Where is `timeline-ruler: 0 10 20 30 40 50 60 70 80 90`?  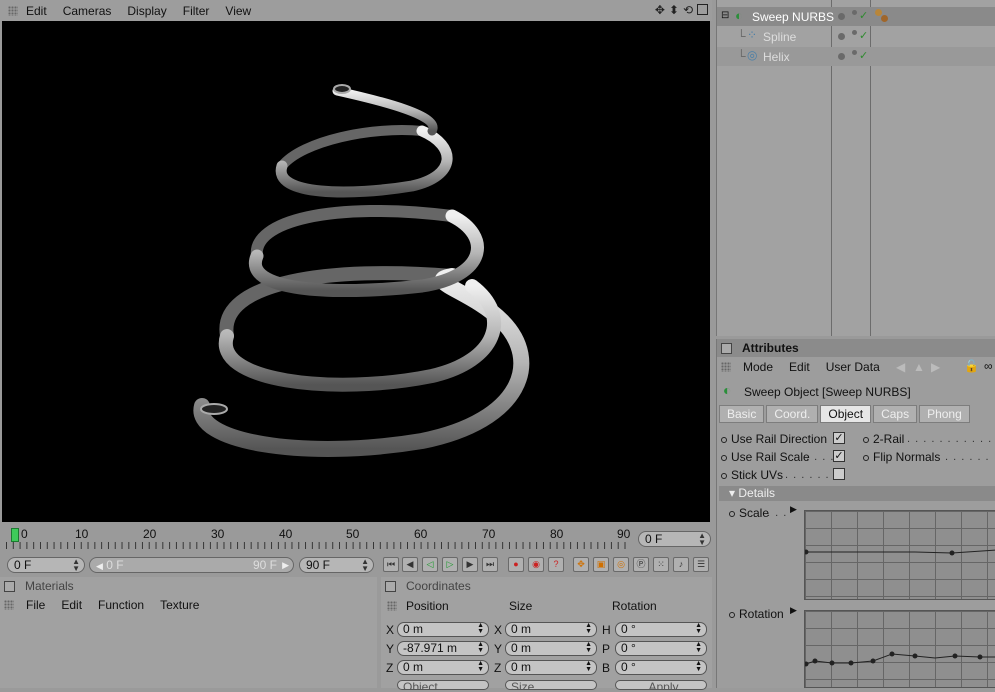
timeline-ruler: 0 10 20 30 40 50 60 70 80 90 is located at coordinates (318, 539).